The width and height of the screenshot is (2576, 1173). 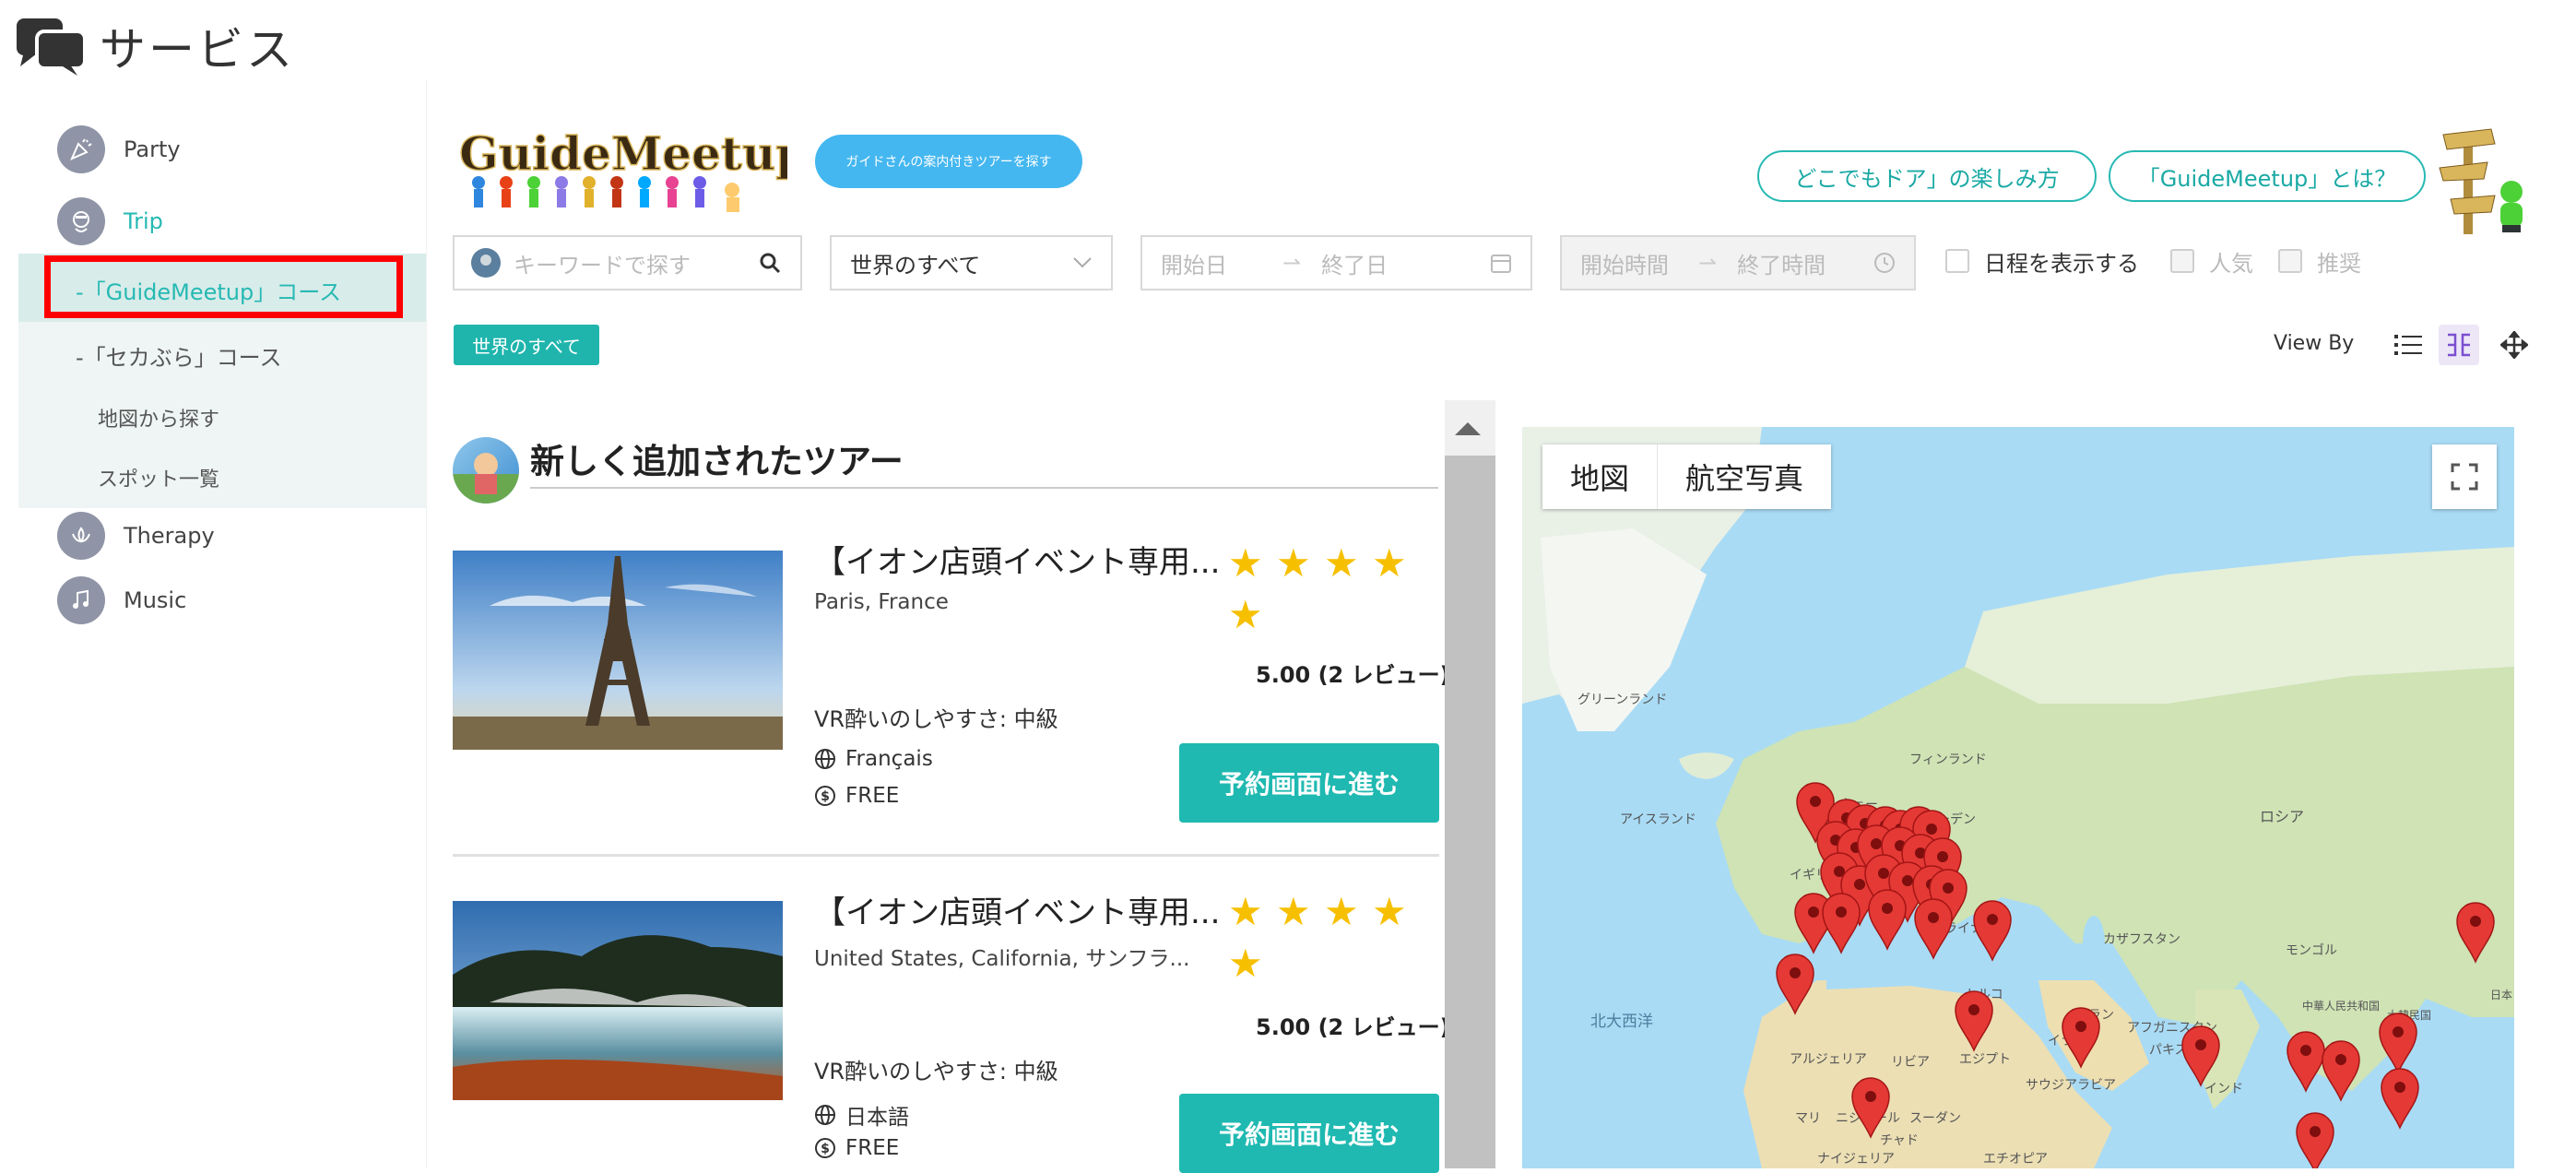 What do you see at coordinates (223, 286) in the screenshot?
I see `highlight-annotation-box` at bounding box center [223, 286].